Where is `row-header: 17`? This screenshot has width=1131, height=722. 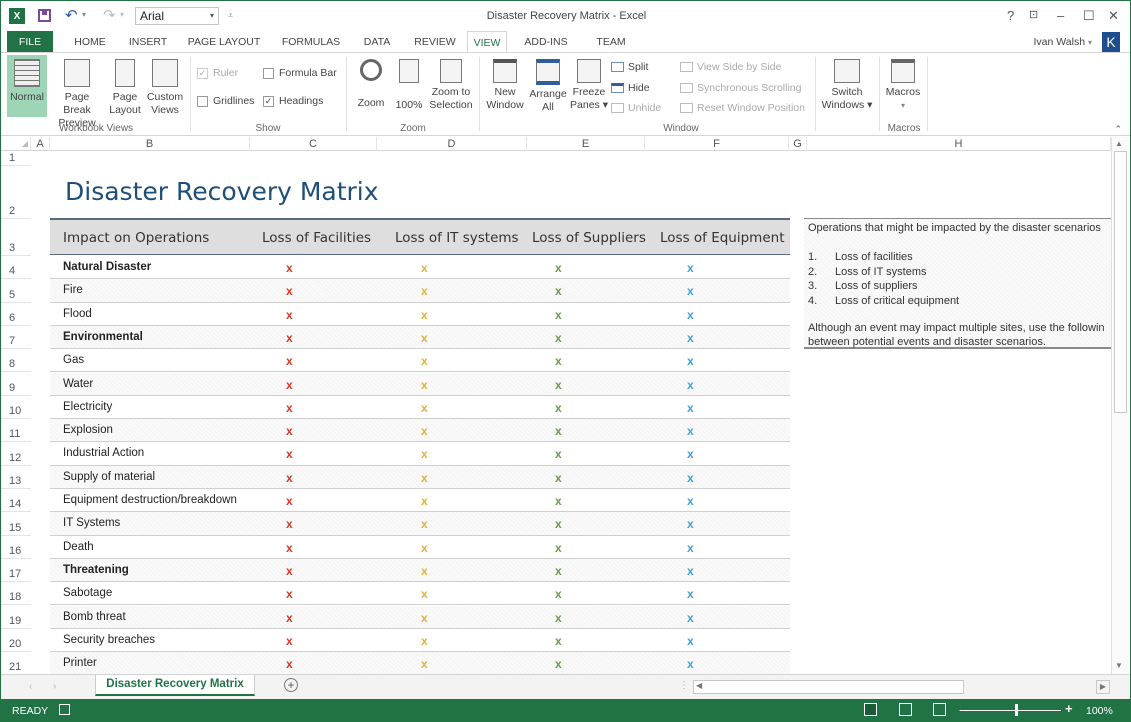
row-header: 17 is located at coordinates (16, 571).